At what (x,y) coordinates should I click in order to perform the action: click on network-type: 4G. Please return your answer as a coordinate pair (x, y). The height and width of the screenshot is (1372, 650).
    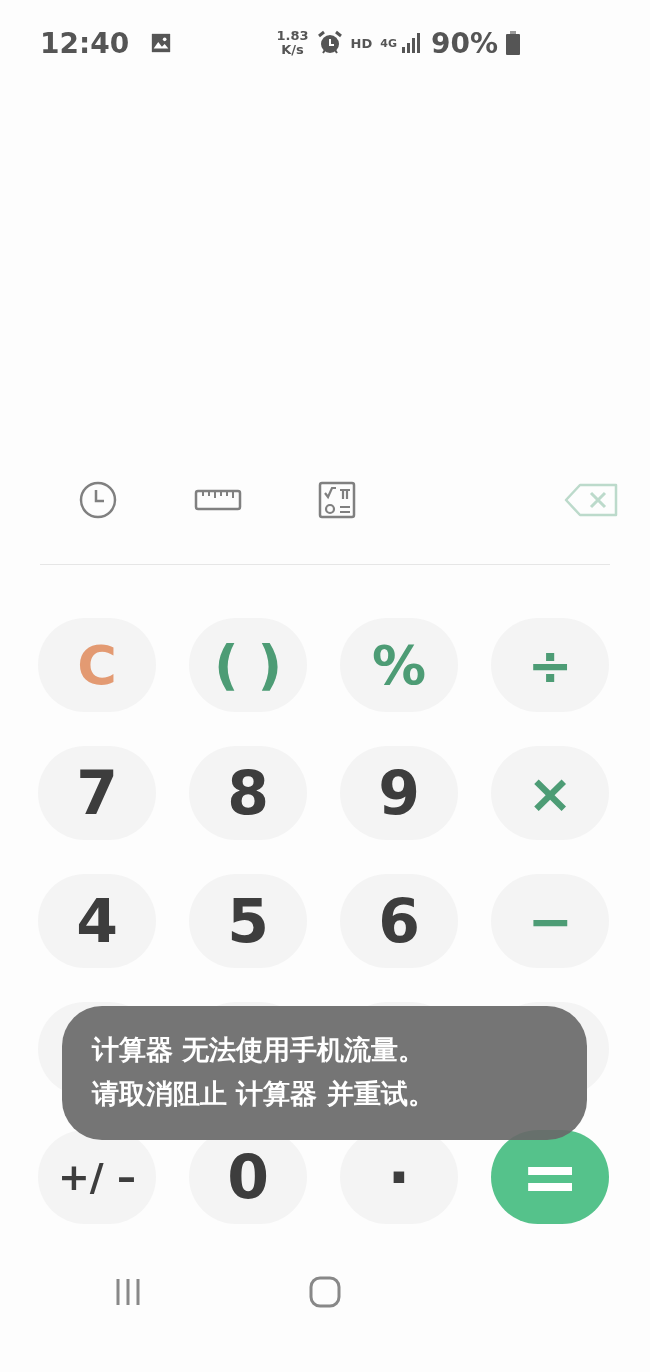
    Looking at the image, I should click on (388, 43).